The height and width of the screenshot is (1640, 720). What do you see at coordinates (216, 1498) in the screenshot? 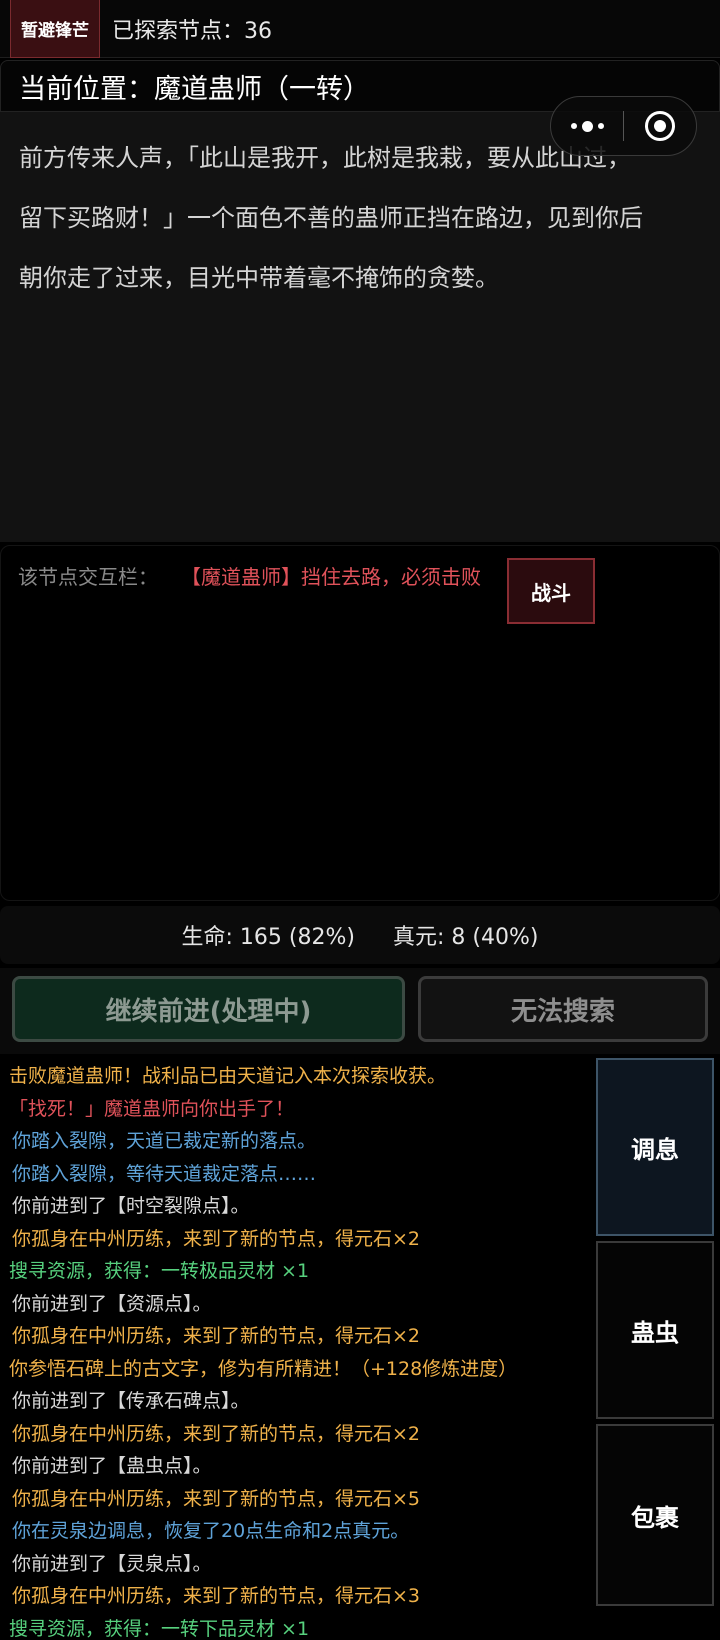
I see `log-entry: 你孤身在中州历练，来到了新的节点，得元石×5` at bounding box center [216, 1498].